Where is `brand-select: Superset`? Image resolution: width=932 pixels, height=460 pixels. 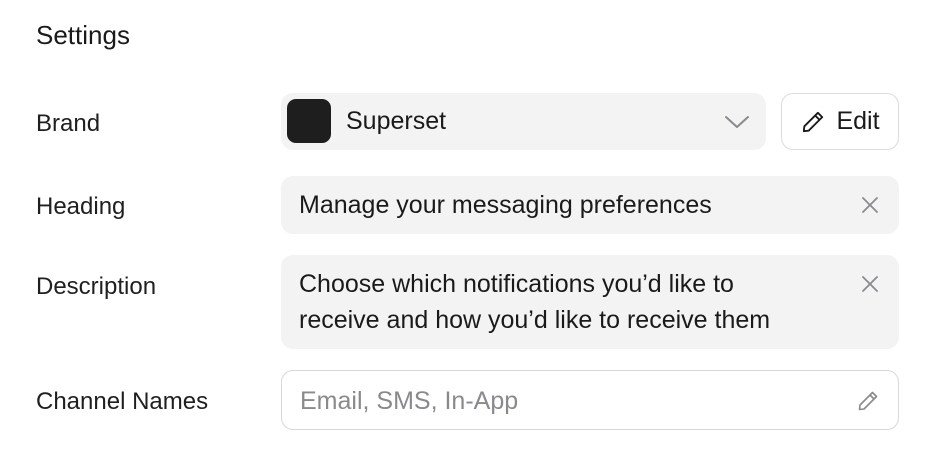
brand-select: Superset is located at coordinates (523, 121).